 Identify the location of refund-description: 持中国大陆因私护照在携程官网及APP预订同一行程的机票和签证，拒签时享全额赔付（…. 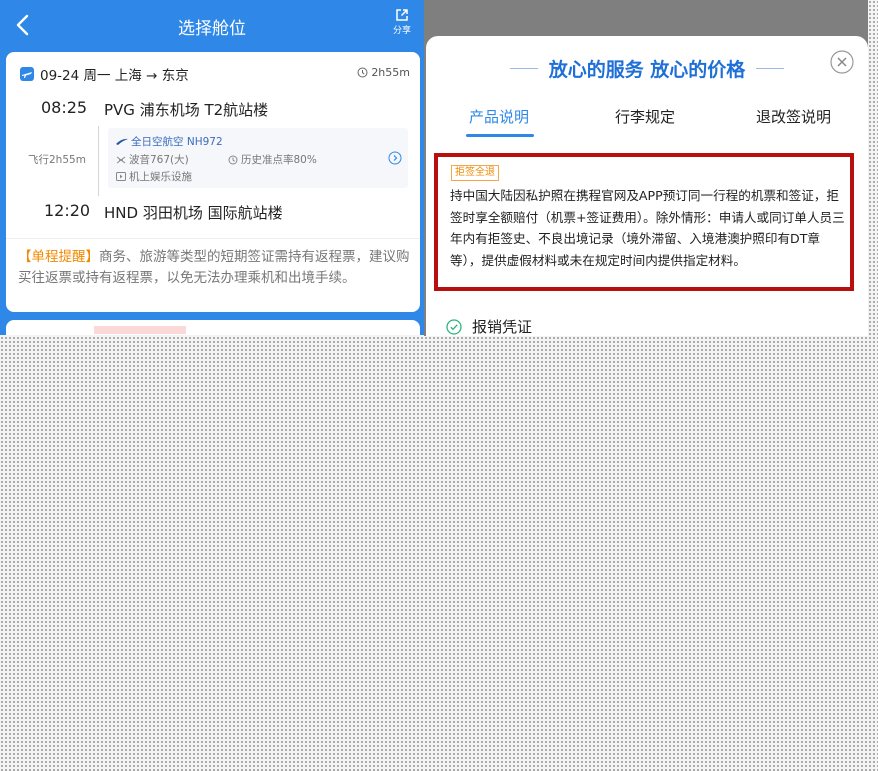
(647, 228).